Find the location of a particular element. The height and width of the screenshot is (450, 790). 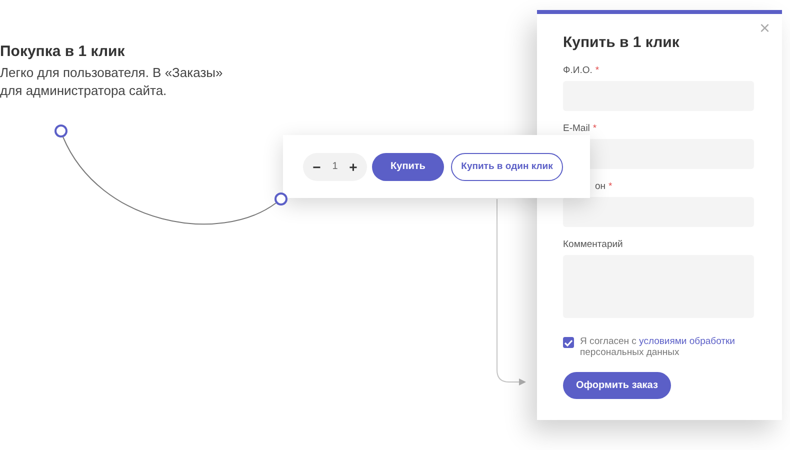

consent-text: Я согласен с условиями обработки персональных данных is located at coordinates (658, 347).